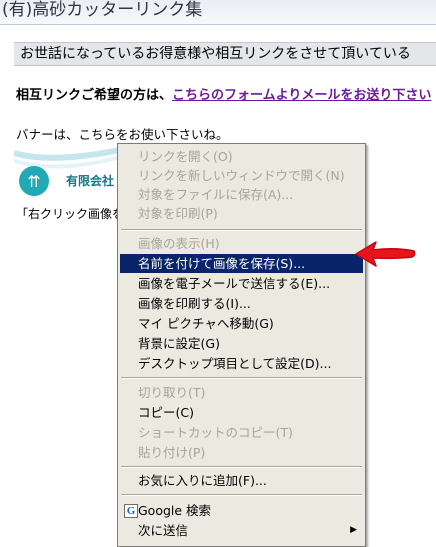  I want to click on company-banner: ⇈ 有限会社, so click(74, 173).